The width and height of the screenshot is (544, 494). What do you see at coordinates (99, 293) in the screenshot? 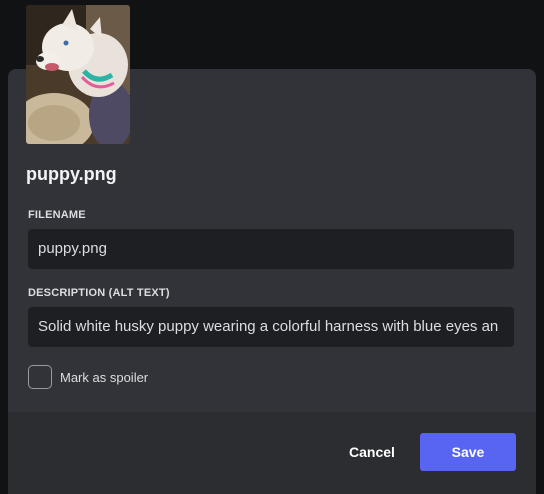
I see `description-label: DESCRIPTION (ALT TEXT)` at bounding box center [99, 293].